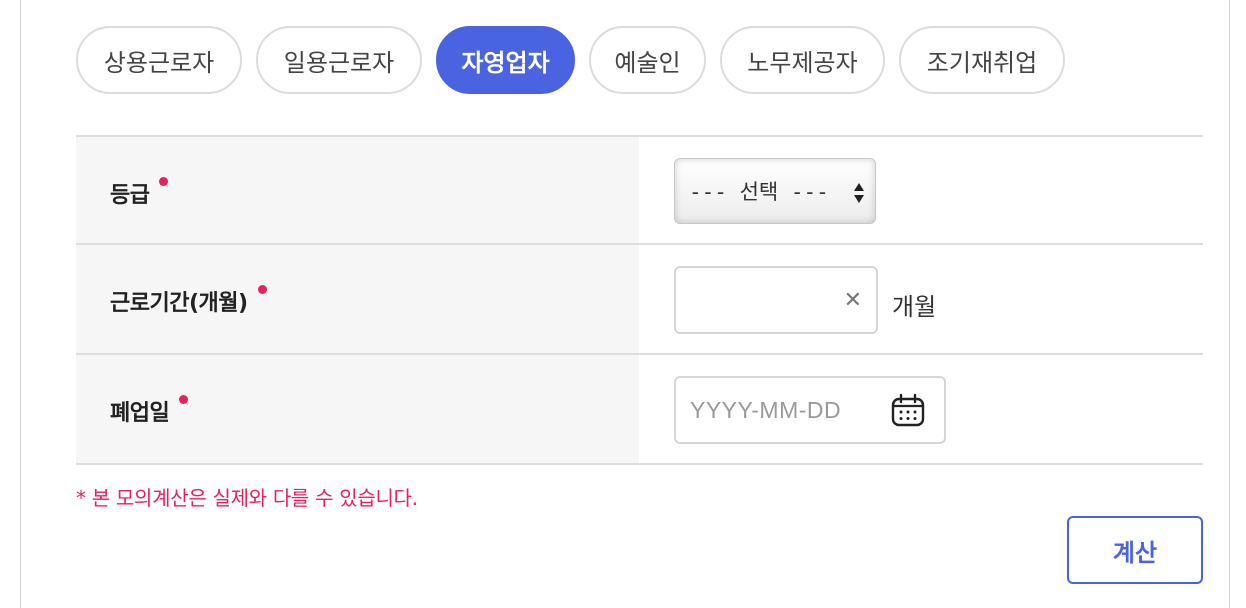 The height and width of the screenshot is (608, 1246). What do you see at coordinates (140, 413) in the screenshot?
I see `closure-date-label-text: 폐업일` at bounding box center [140, 413].